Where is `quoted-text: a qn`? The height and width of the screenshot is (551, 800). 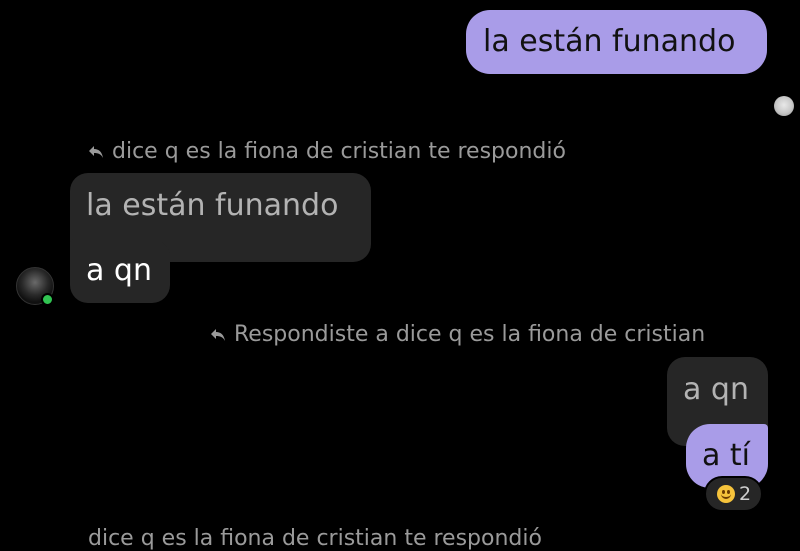 quoted-text: a qn is located at coordinates (716, 389).